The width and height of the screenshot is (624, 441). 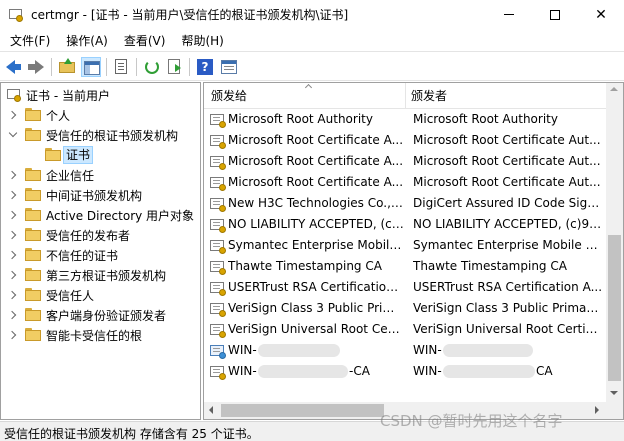 What do you see at coordinates (14, 95) in the screenshot?
I see `certificate-store-icon` at bounding box center [14, 95].